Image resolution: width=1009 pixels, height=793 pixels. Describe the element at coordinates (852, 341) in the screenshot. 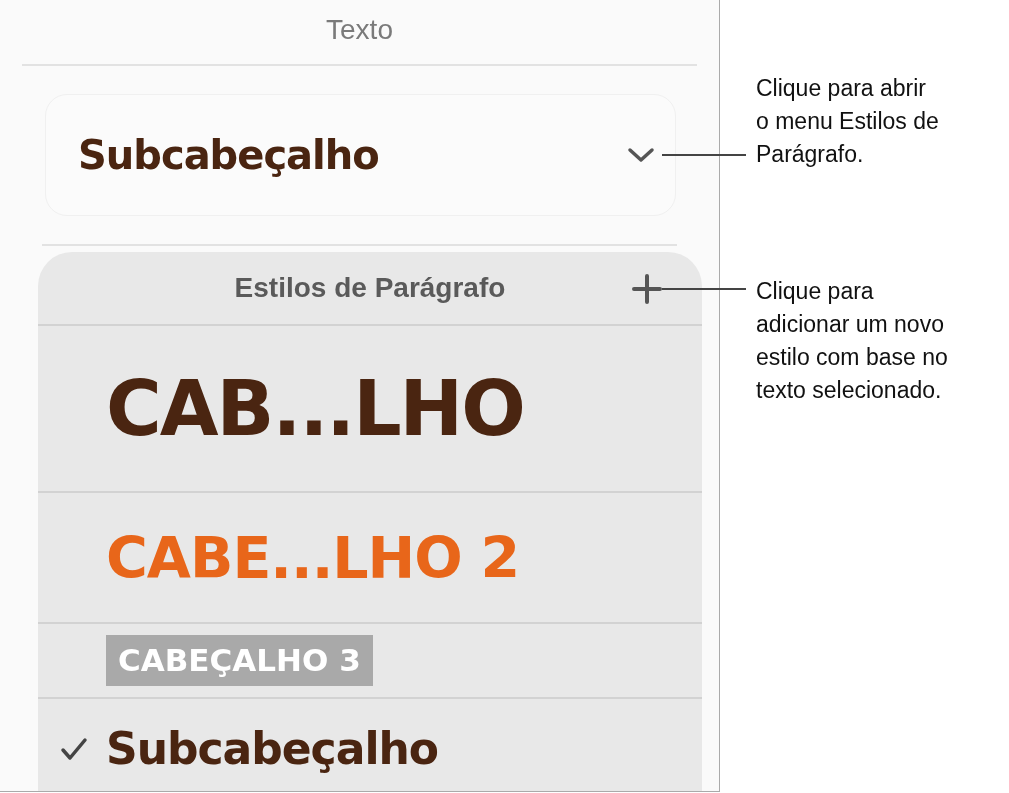

I see `callout-text: Clique para adicionar um novo estilo com base no texto selecionado.` at that location.